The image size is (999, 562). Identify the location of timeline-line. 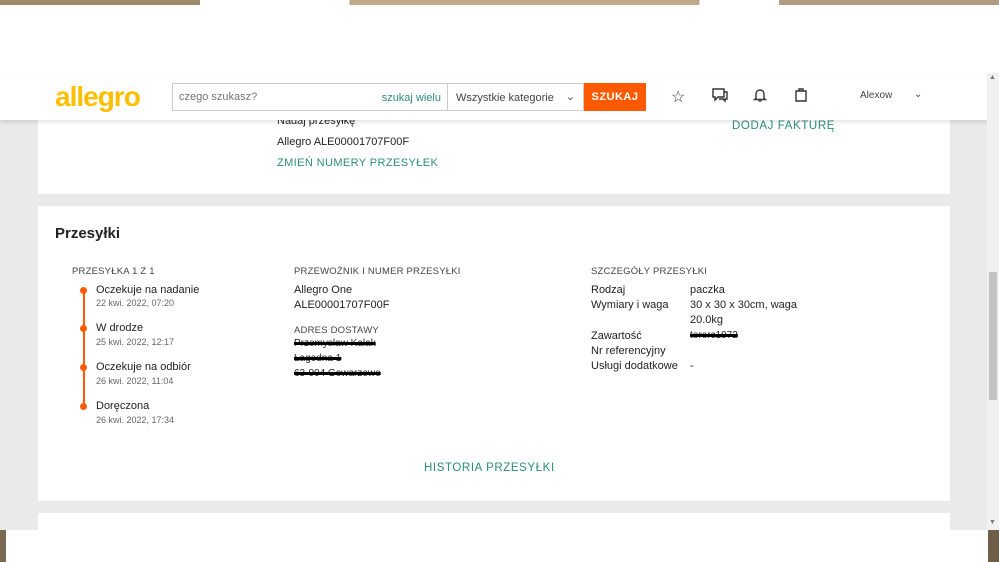
(84, 348).